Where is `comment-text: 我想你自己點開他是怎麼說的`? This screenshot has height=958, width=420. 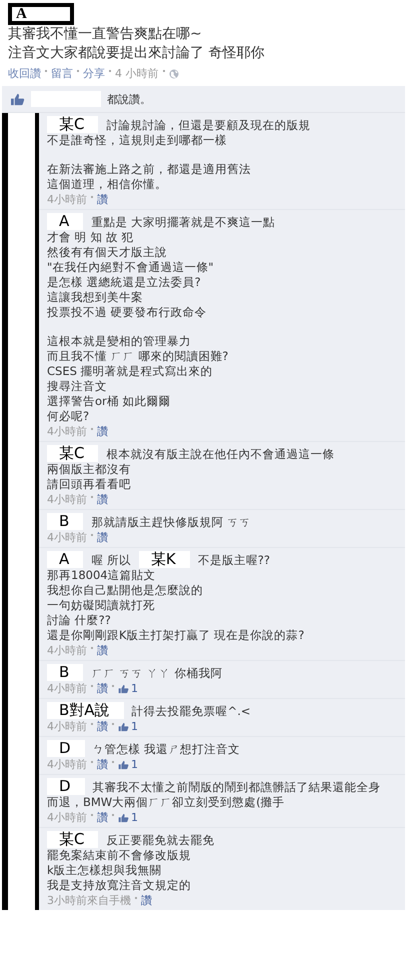 comment-text: 我想你自己點開他是怎麼說的 is located at coordinates (125, 590).